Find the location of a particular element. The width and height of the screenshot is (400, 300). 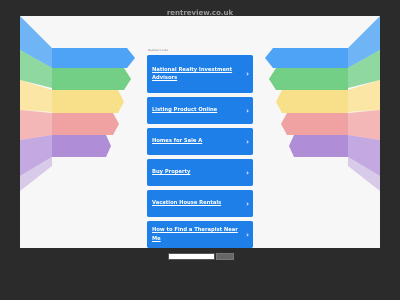

link-homes-for-sale: Homes for Sale A › is located at coordinates (200, 141).